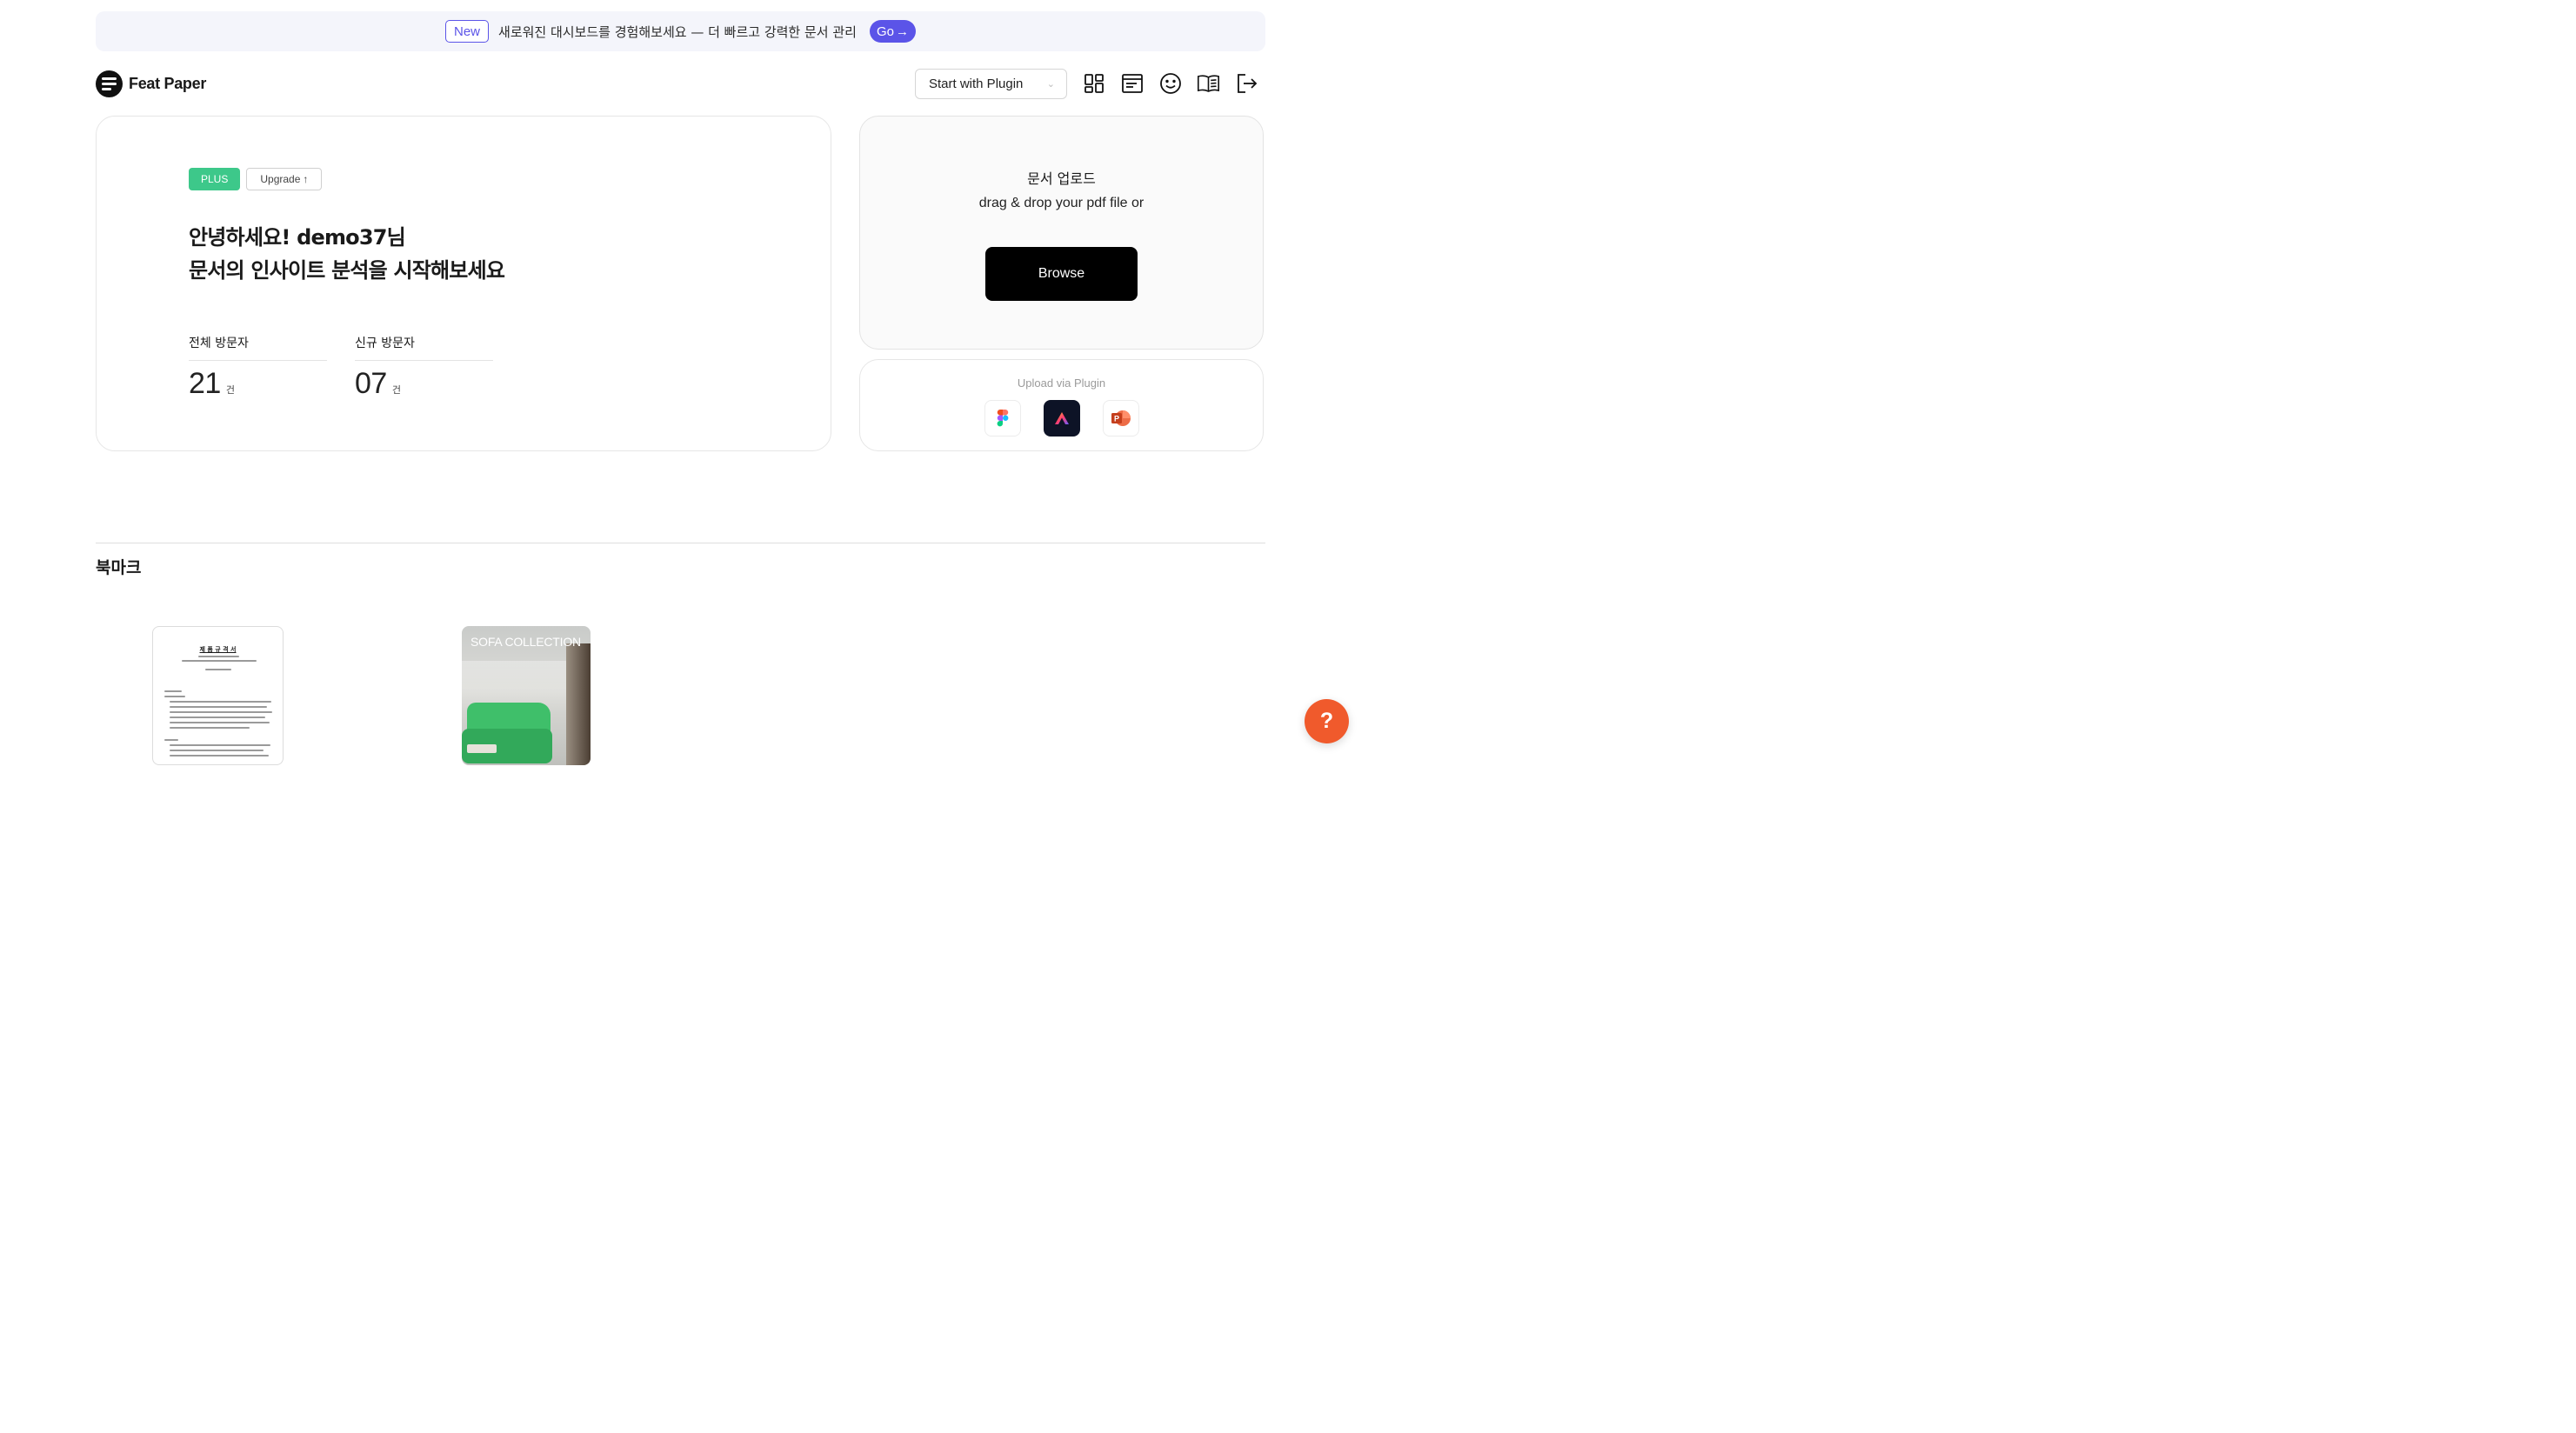 The width and height of the screenshot is (2576, 1433). Describe the element at coordinates (902, 31) in the screenshot. I see `arrow-right-icon: →` at that location.